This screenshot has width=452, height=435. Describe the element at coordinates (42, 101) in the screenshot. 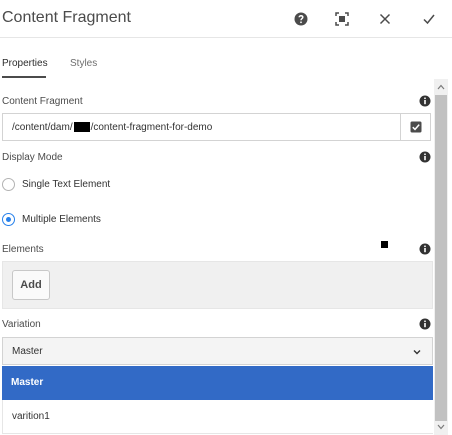

I see `content-fragment-label: Content Fragment` at that location.